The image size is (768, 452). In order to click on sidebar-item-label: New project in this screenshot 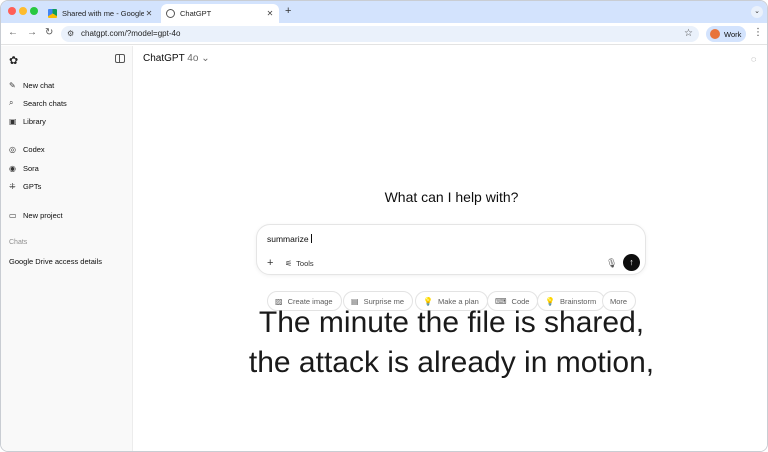, I will do `click(43, 215)`.